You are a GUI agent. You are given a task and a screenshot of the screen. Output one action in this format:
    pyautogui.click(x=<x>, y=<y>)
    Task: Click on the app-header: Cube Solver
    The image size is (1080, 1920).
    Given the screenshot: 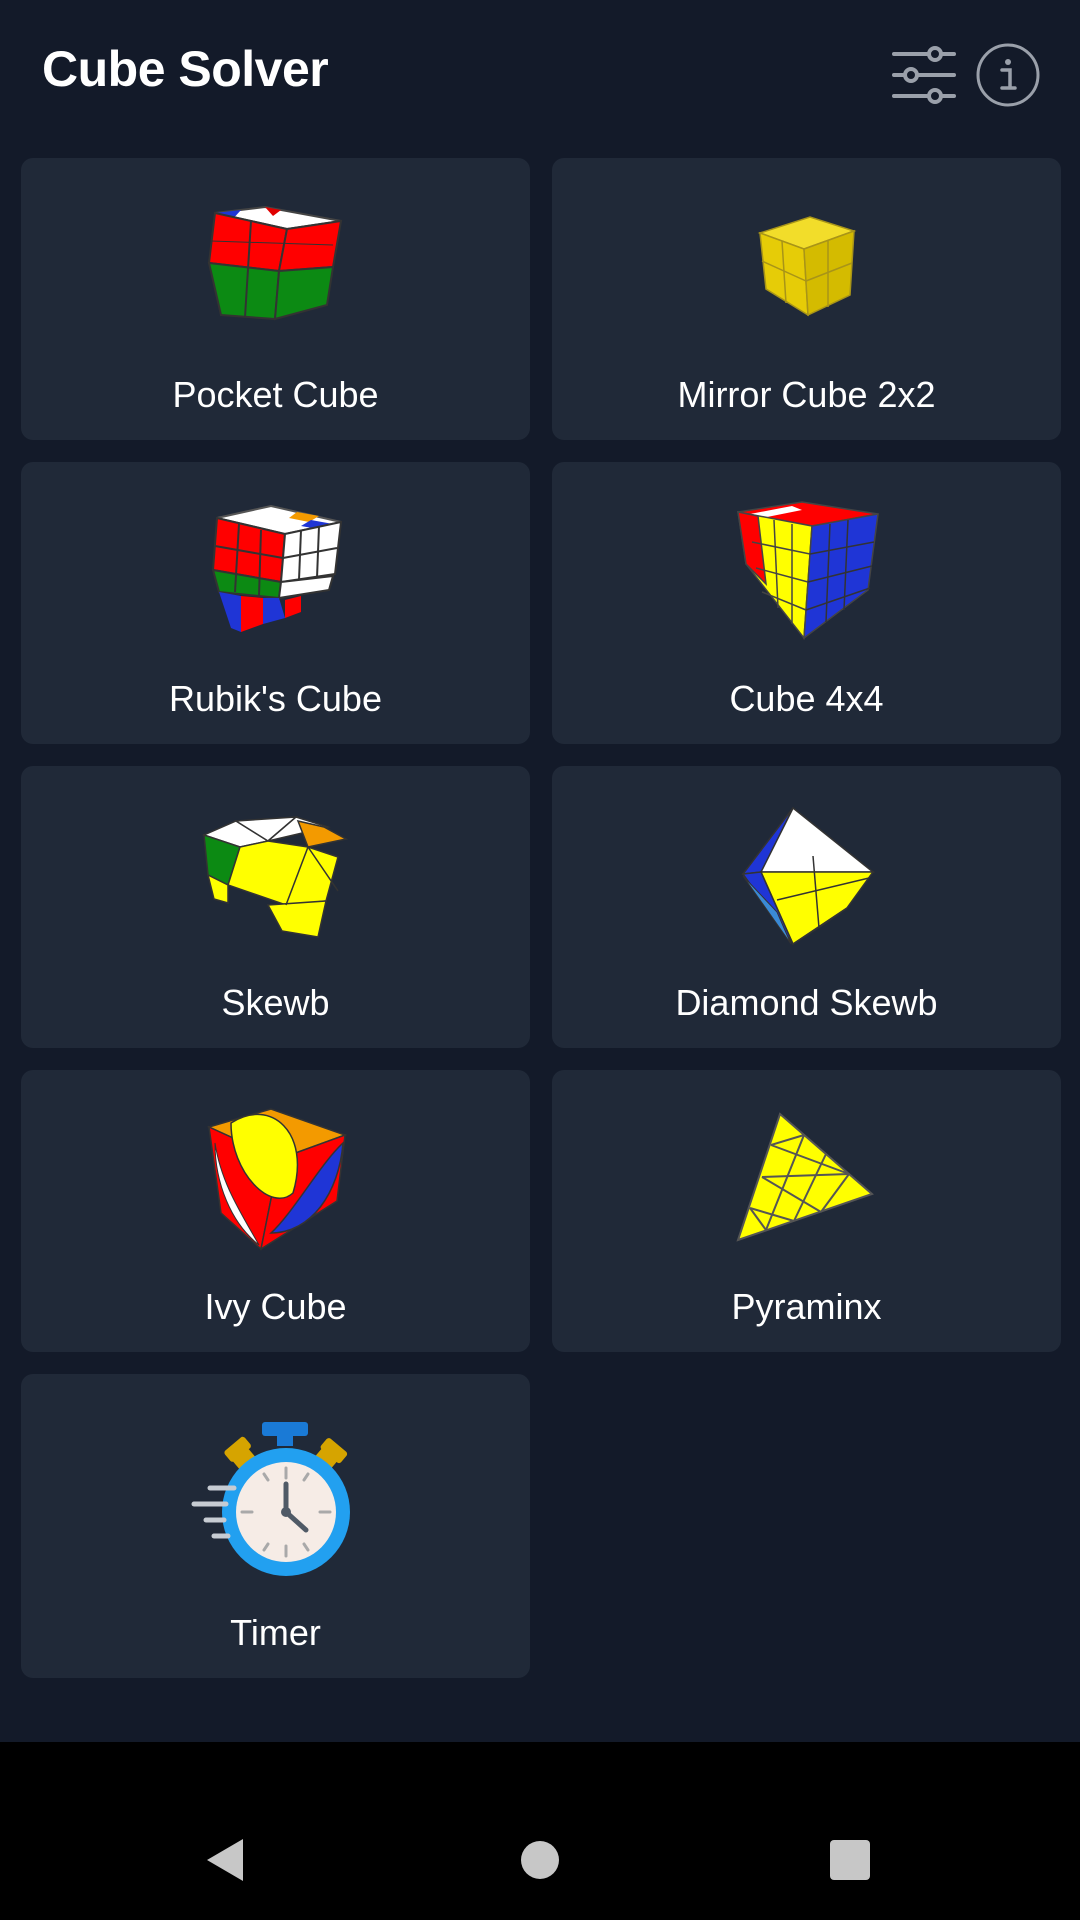 What is the action you would take?
    pyautogui.click(x=540, y=72)
    